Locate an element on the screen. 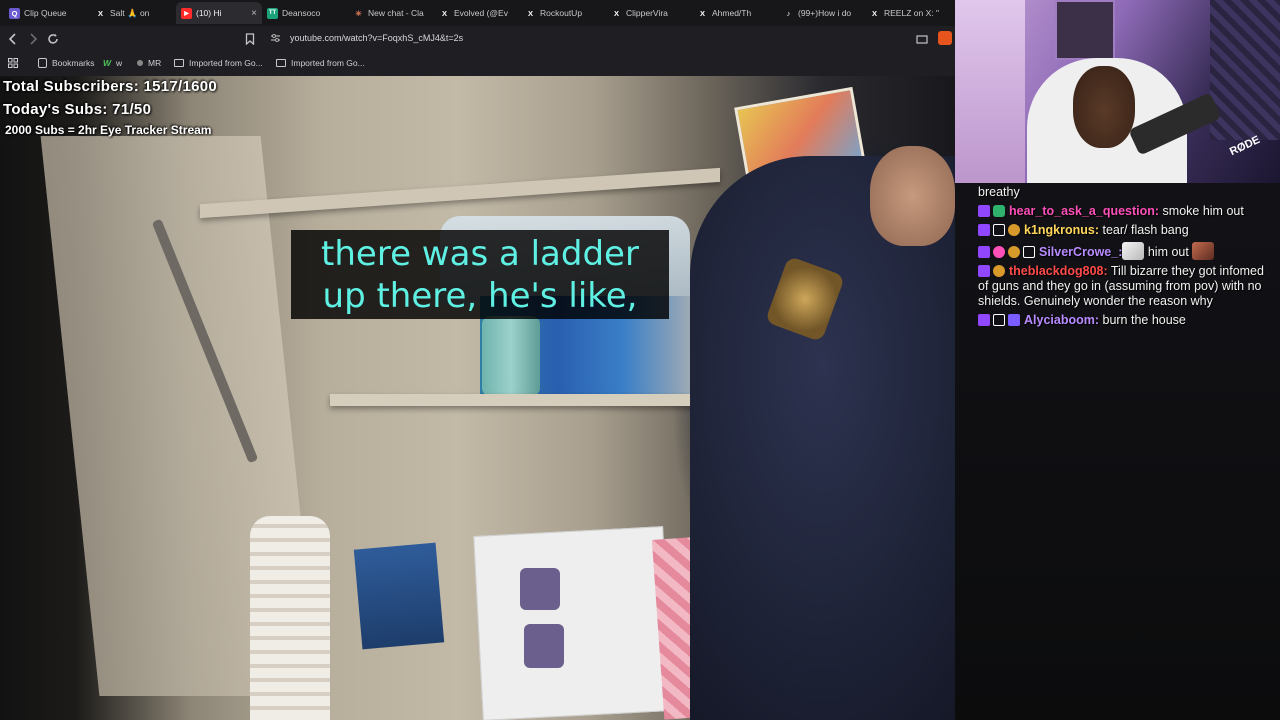 The height and width of the screenshot is (720, 1280). bookmark-mr-label: MR is located at coordinates (155, 63).